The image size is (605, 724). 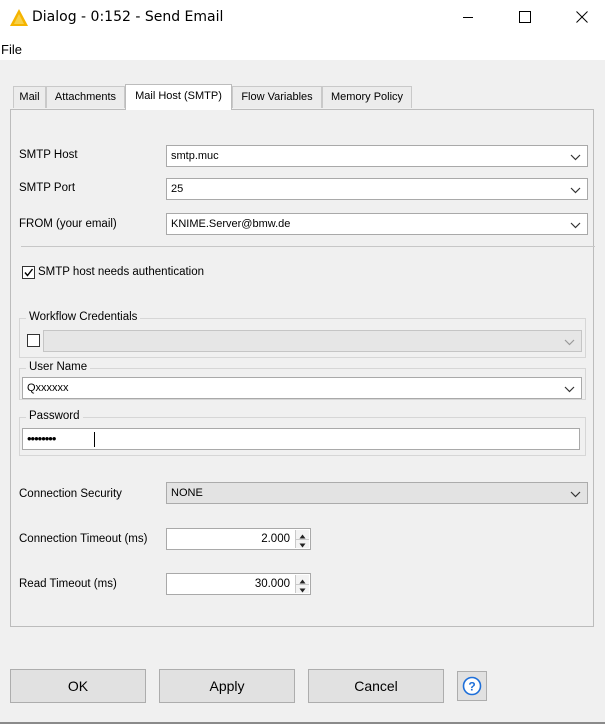 What do you see at coordinates (83, 317) in the screenshot?
I see `workflow-credentials-title: Workflow Credentials` at bounding box center [83, 317].